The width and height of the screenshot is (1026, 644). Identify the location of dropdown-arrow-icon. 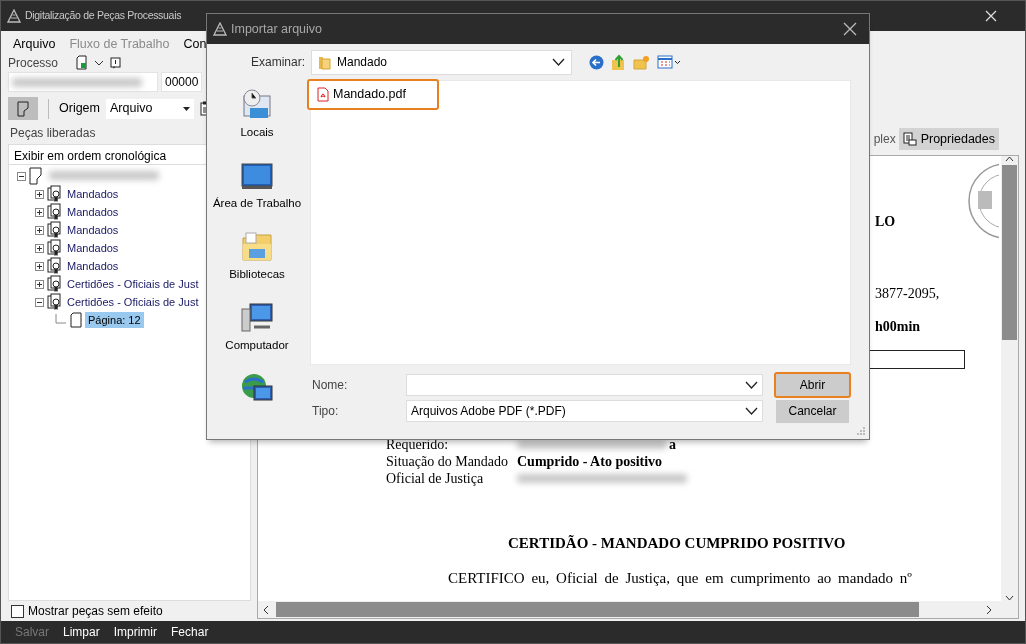
(186, 108).